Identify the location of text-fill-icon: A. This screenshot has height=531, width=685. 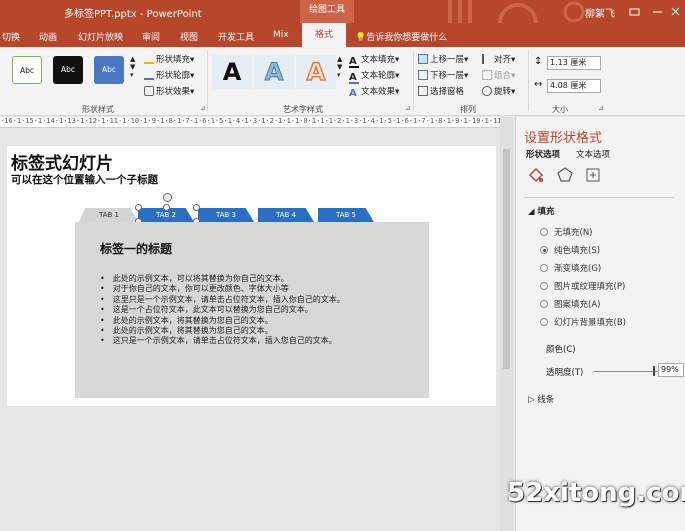
(354, 62).